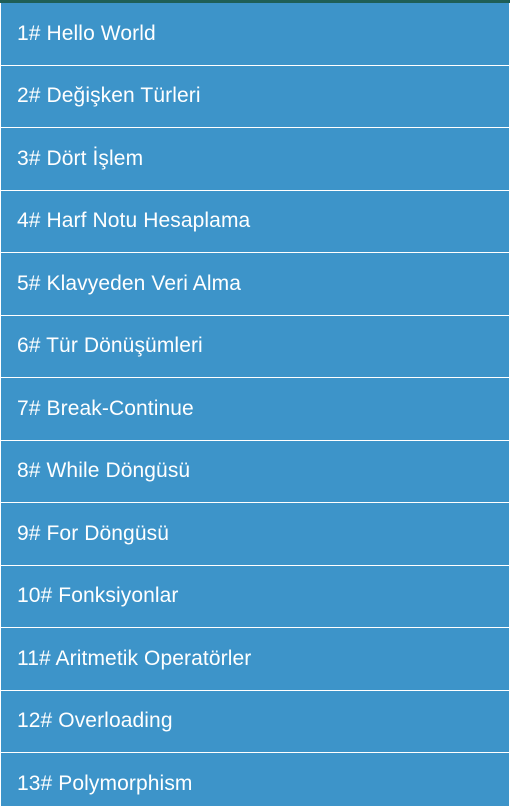  Describe the element at coordinates (98, 596) in the screenshot. I see `list-item-label: 10# Fonksiyonlar` at that location.